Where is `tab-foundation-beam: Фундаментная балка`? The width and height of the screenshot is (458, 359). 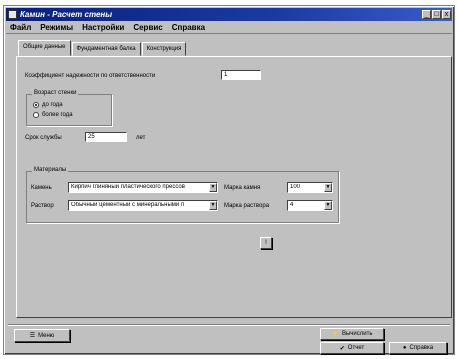 tab-foundation-beam: Фундаментная балка is located at coordinates (106, 49).